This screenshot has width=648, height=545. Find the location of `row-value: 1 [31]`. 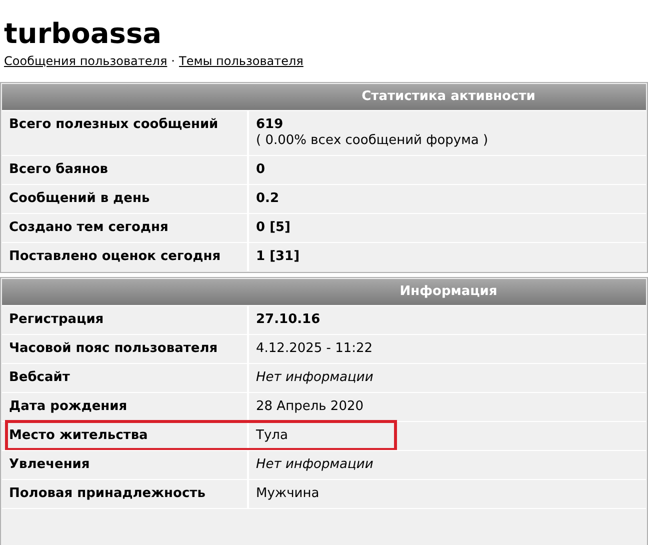

row-value: 1 [31] is located at coordinates (278, 257).